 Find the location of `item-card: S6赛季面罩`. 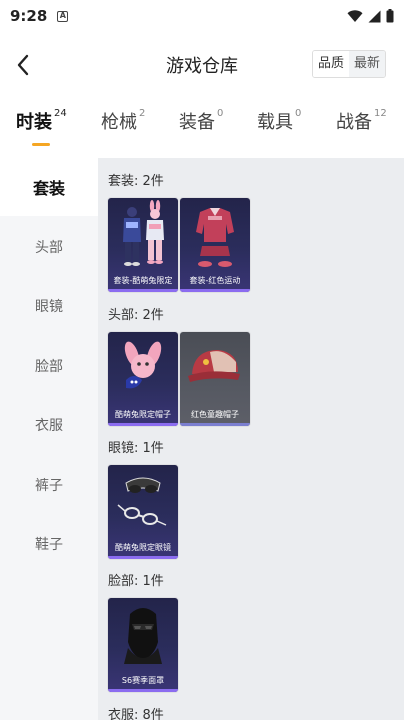

item-card: S6赛季面罩 is located at coordinates (143, 645).